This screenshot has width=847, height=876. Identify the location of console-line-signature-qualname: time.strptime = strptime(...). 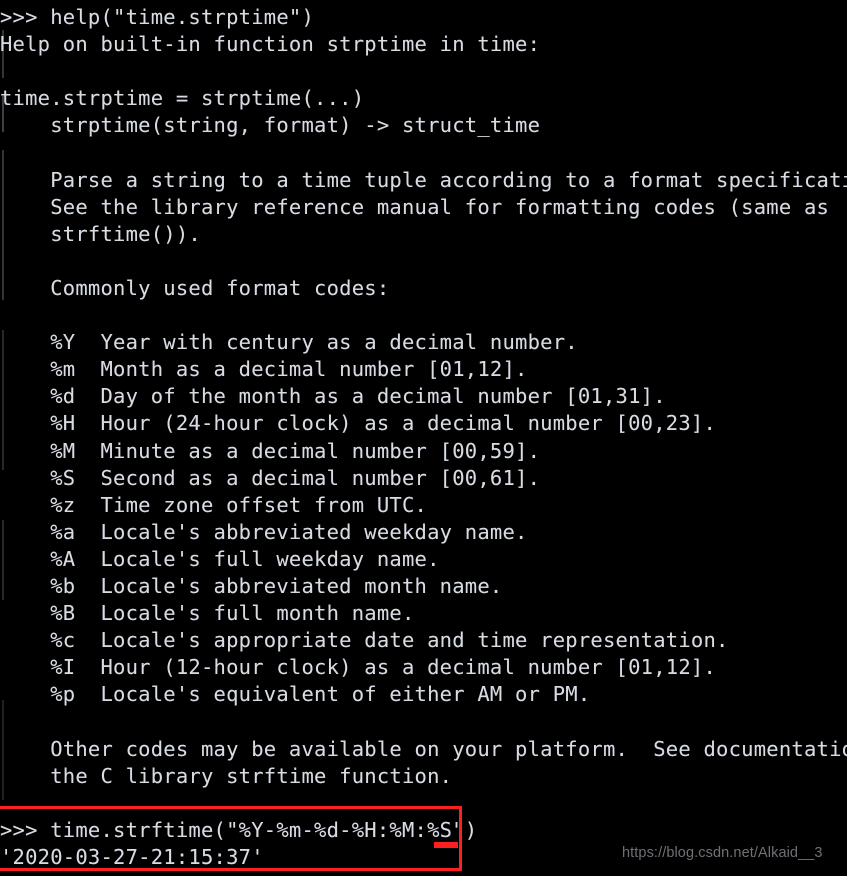
(182, 98).